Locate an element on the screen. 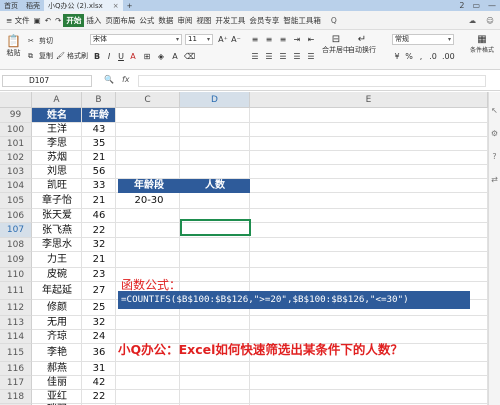 Image resolution: width=500 pixels, height=405 pixels. age-cell: 31 is located at coordinates (99, 369).